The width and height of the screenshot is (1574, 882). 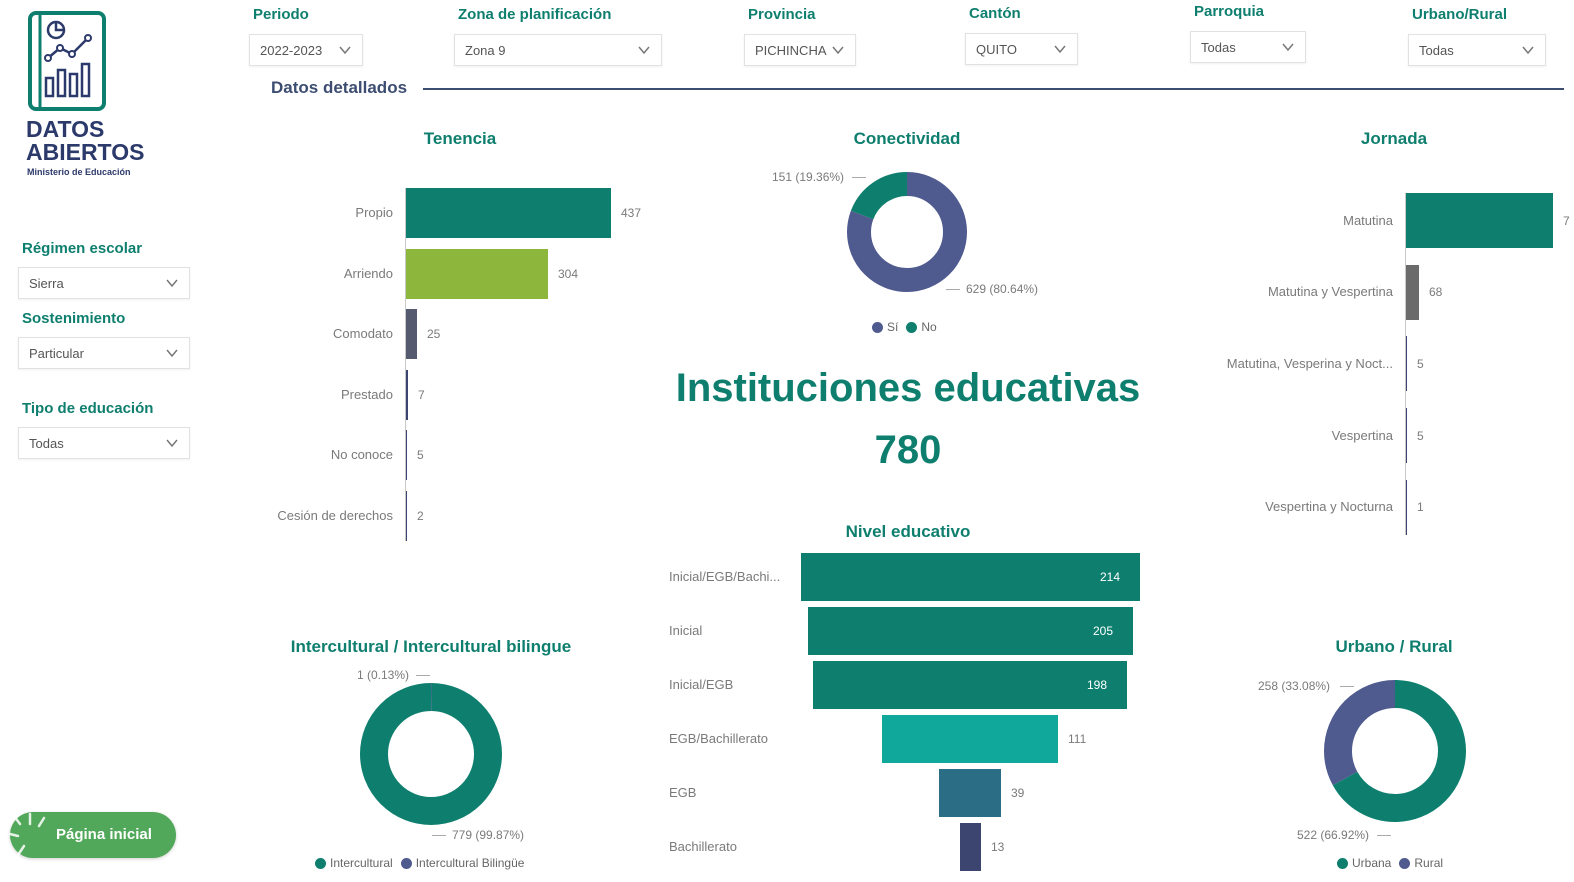 I want to click on legend-item: Rural, so click(x=1421, y=863).